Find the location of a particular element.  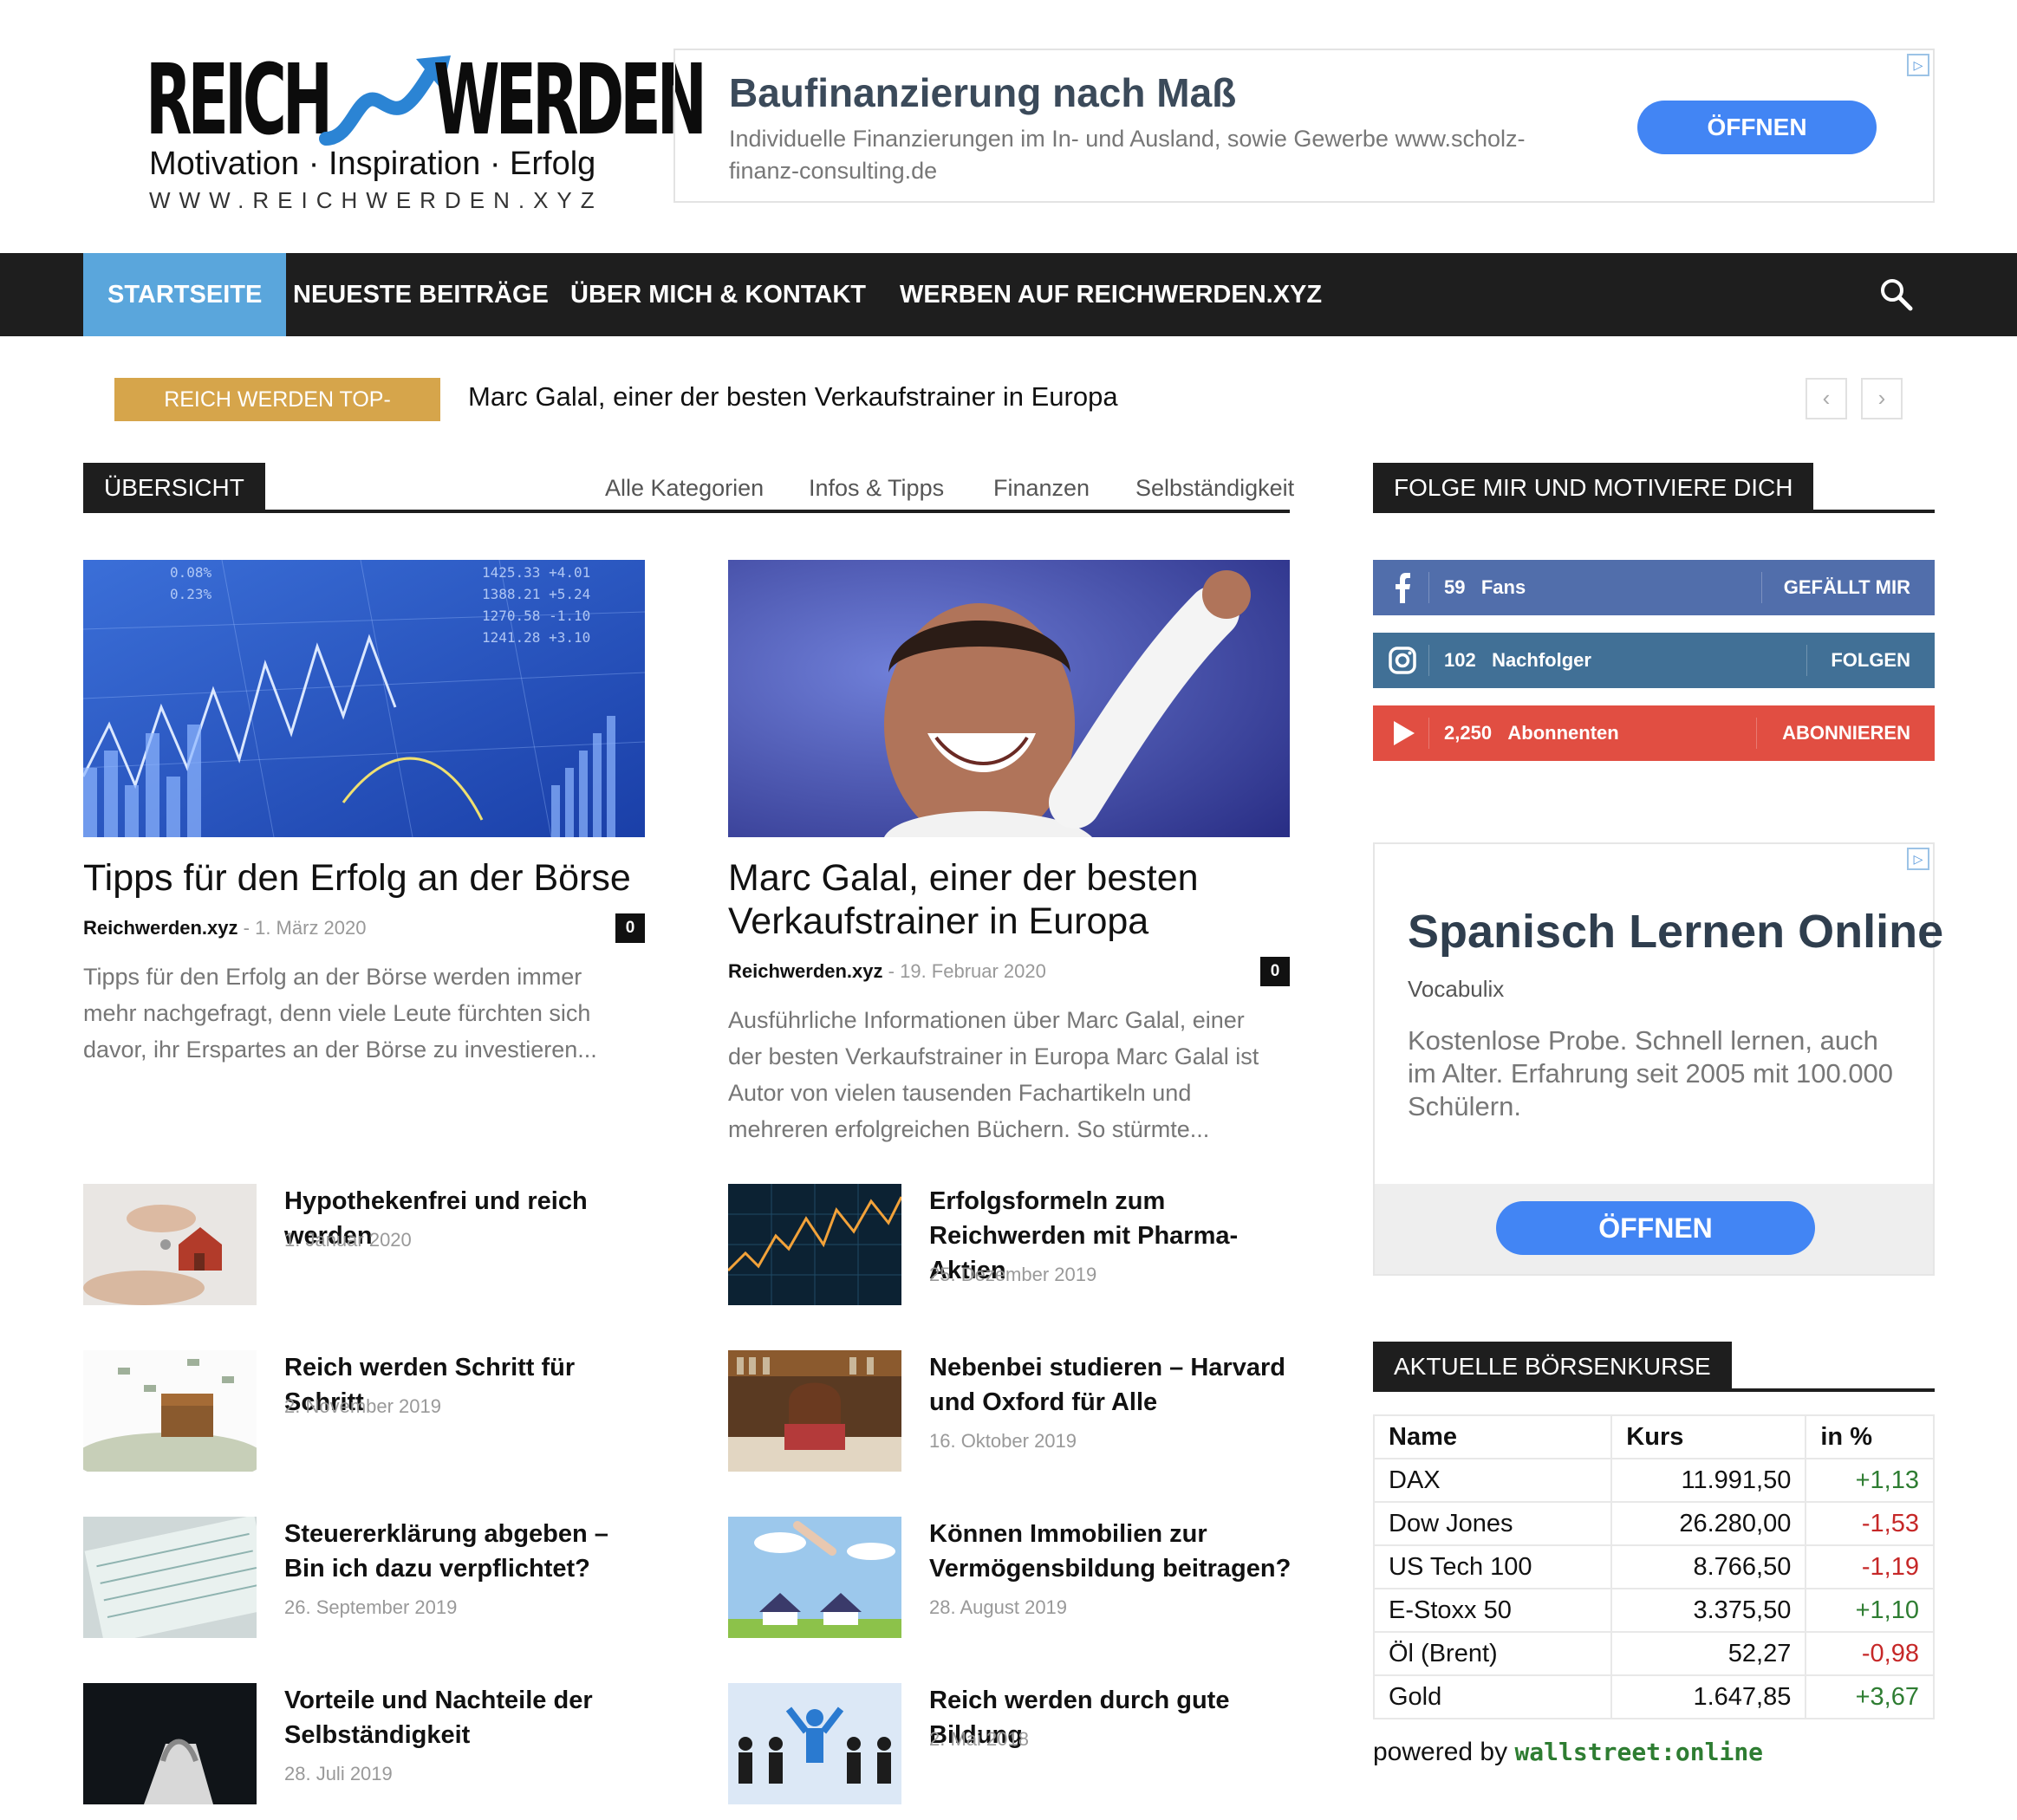

sidebar-ad-footer: ÖFFNEN is located at coordinates (1654, 1229).